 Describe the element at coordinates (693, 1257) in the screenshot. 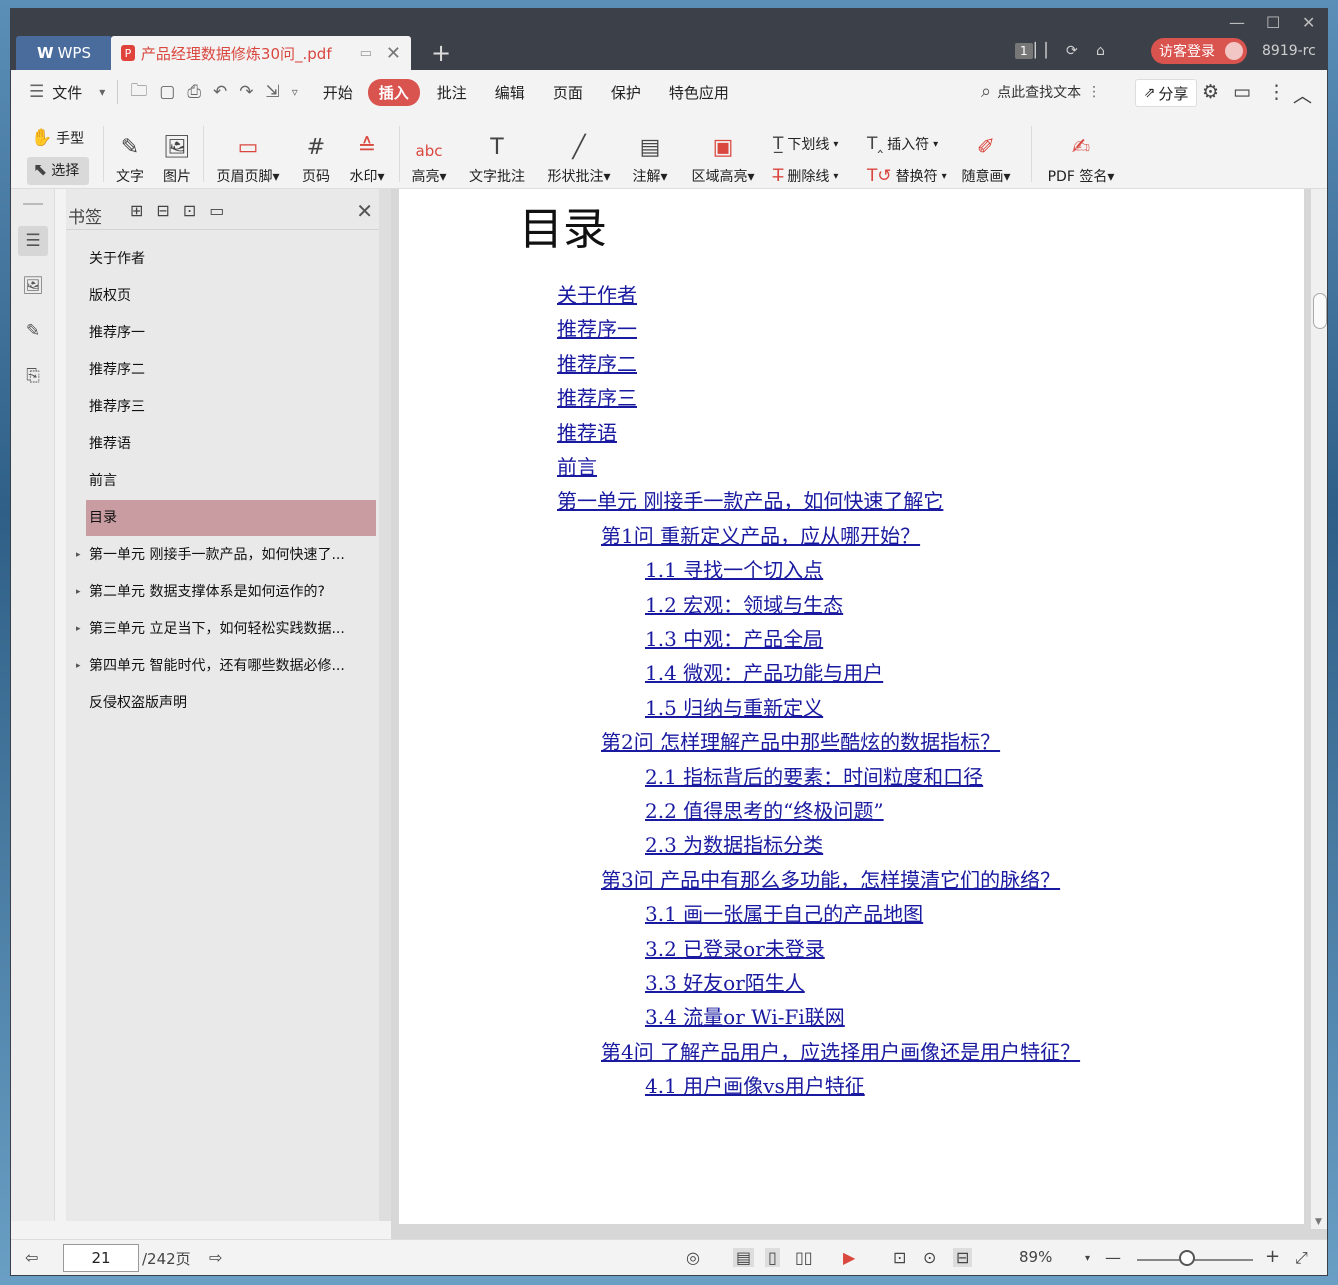

I see `eye-protection-icon: ◎` at that location.